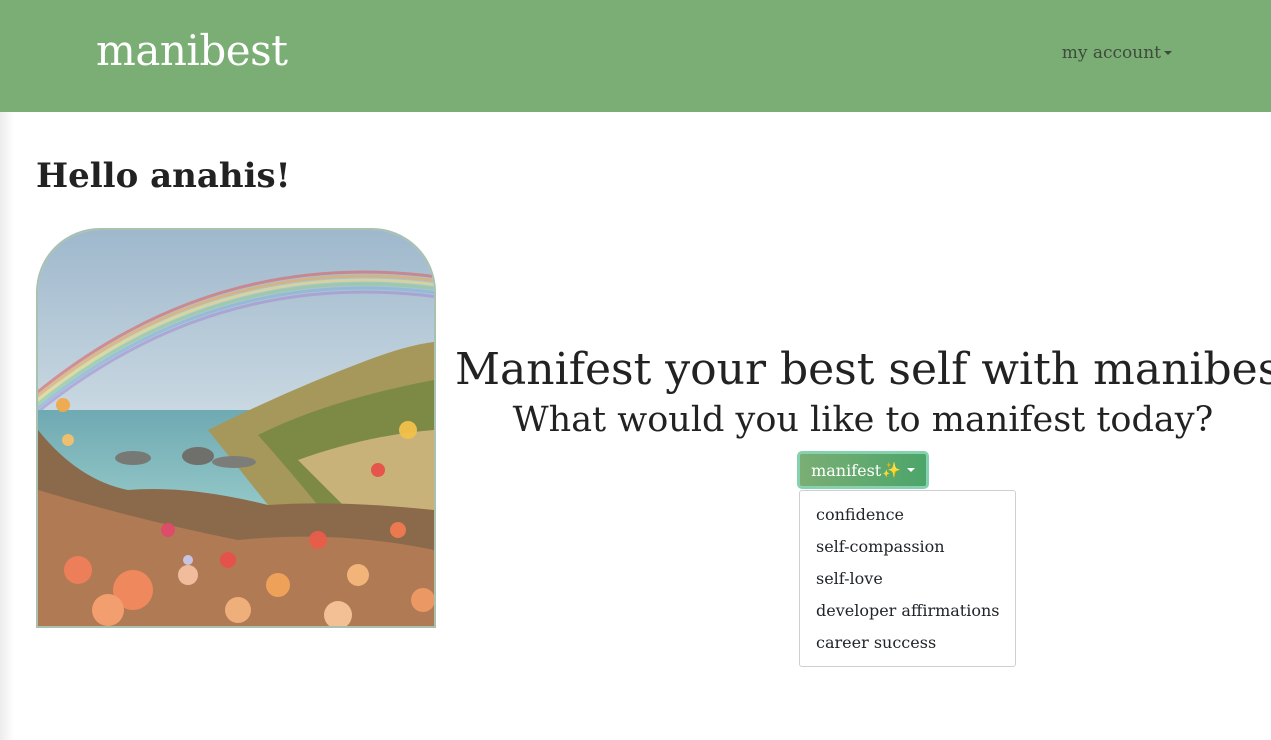  I want to click on page-edge-shade, so click(7, 426).